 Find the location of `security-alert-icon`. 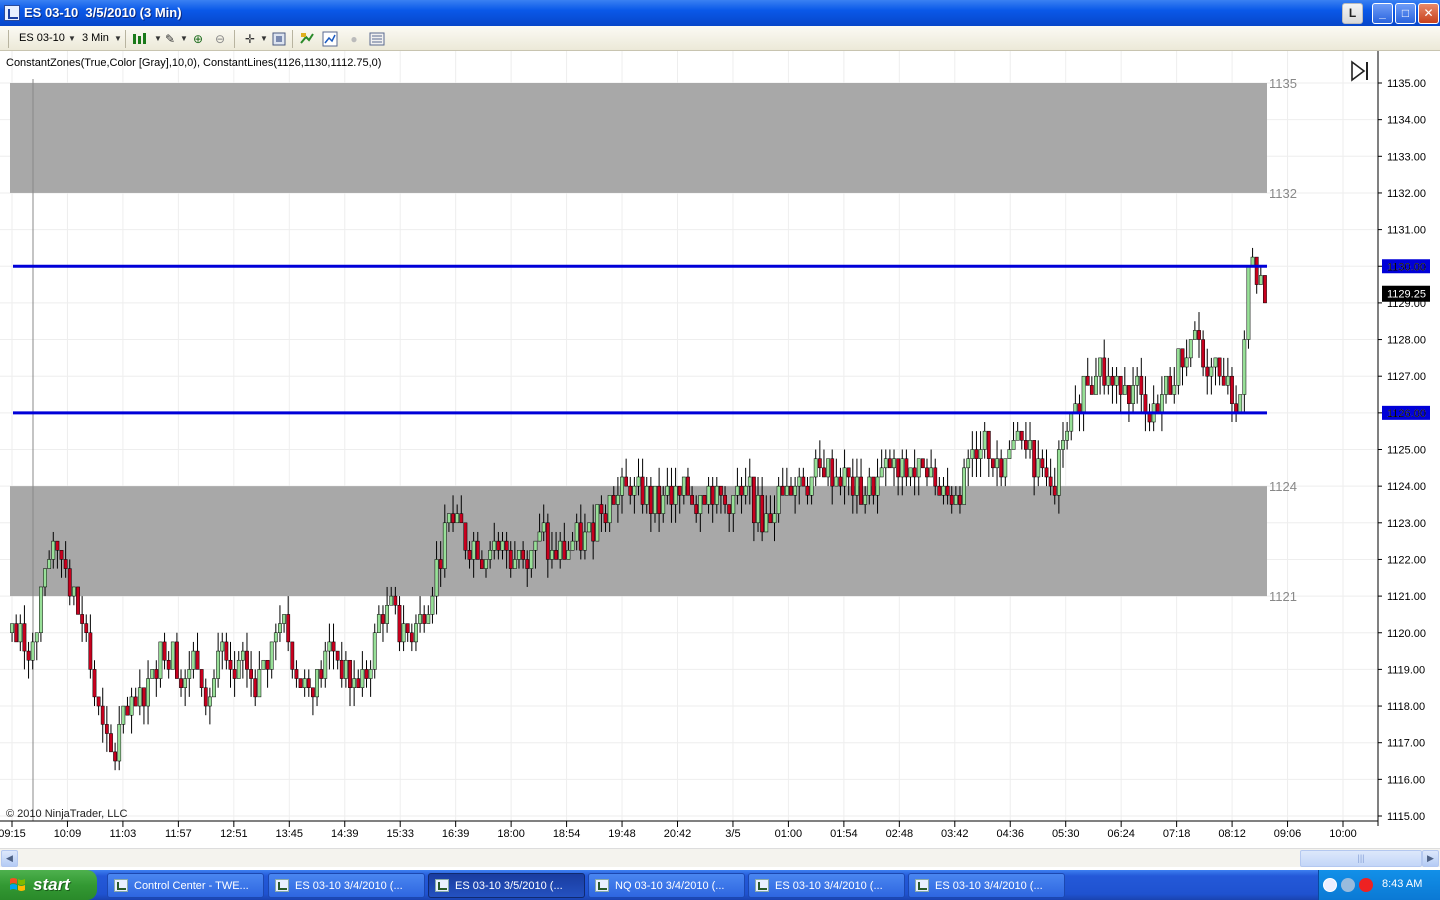

security-alert-icon is located at coordinates (1366, 885).